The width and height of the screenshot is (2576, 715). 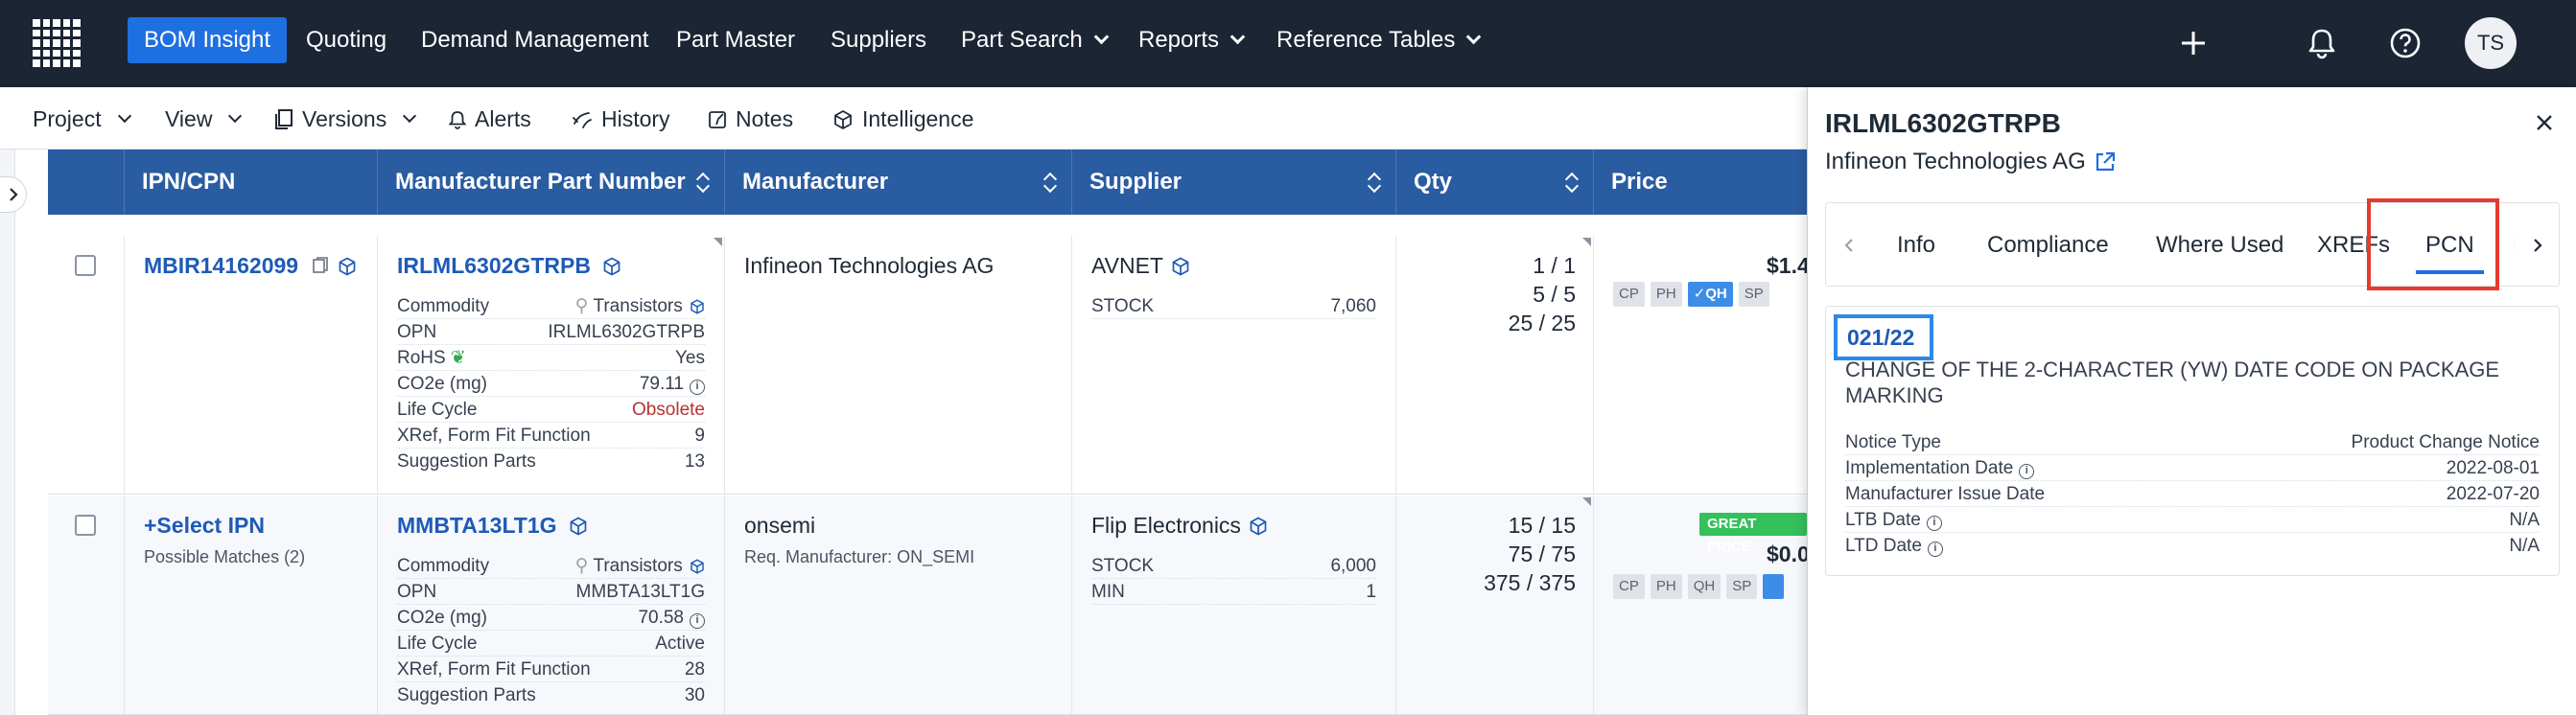 I want to click on attr-xref: XRef, Form Fit Function 28, so click(x=551, y=670).